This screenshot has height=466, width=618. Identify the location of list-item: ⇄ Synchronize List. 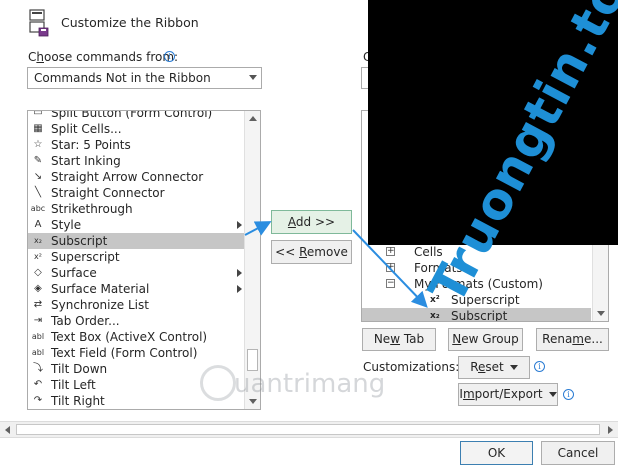
(136, 305).